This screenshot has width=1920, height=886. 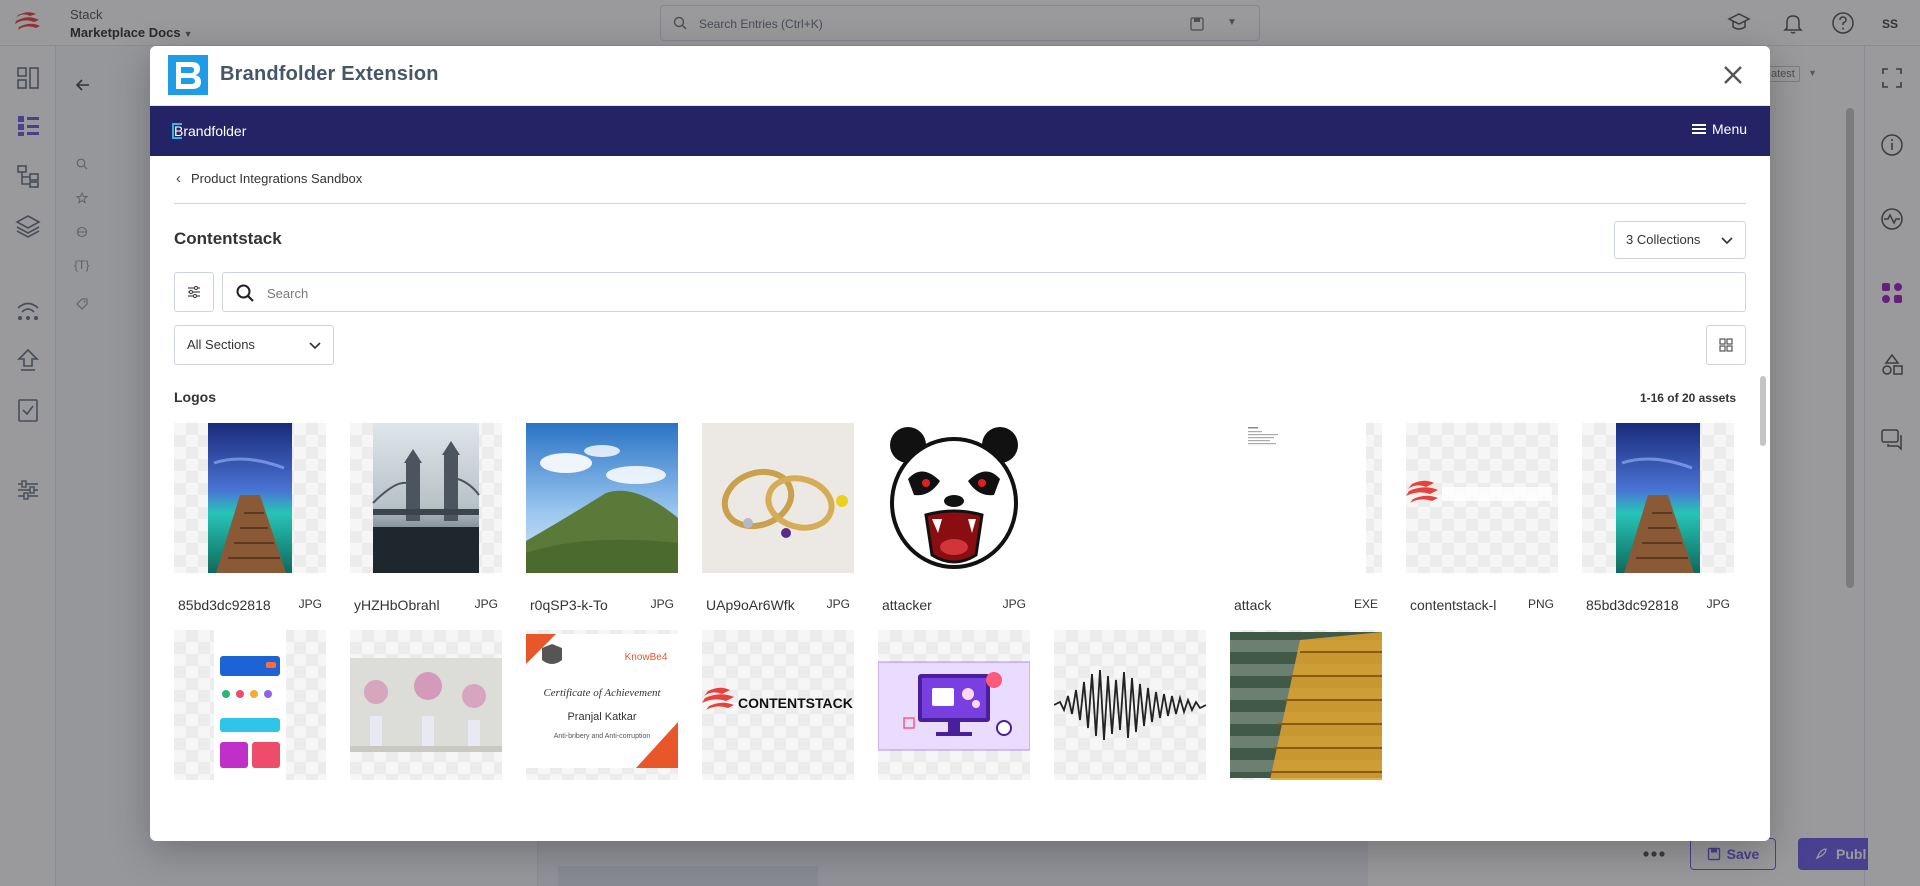 I want to click on grid-icon, so click(x=1726, y=345).